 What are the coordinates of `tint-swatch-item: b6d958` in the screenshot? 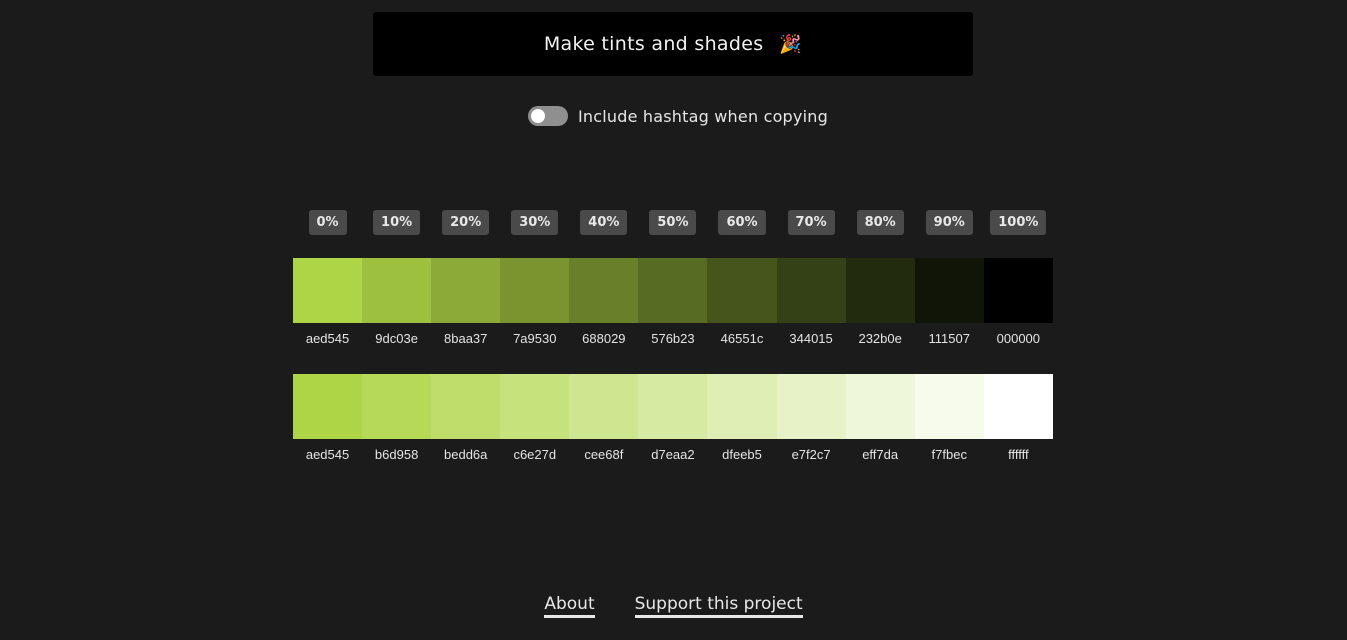 It's located at (397, 418).